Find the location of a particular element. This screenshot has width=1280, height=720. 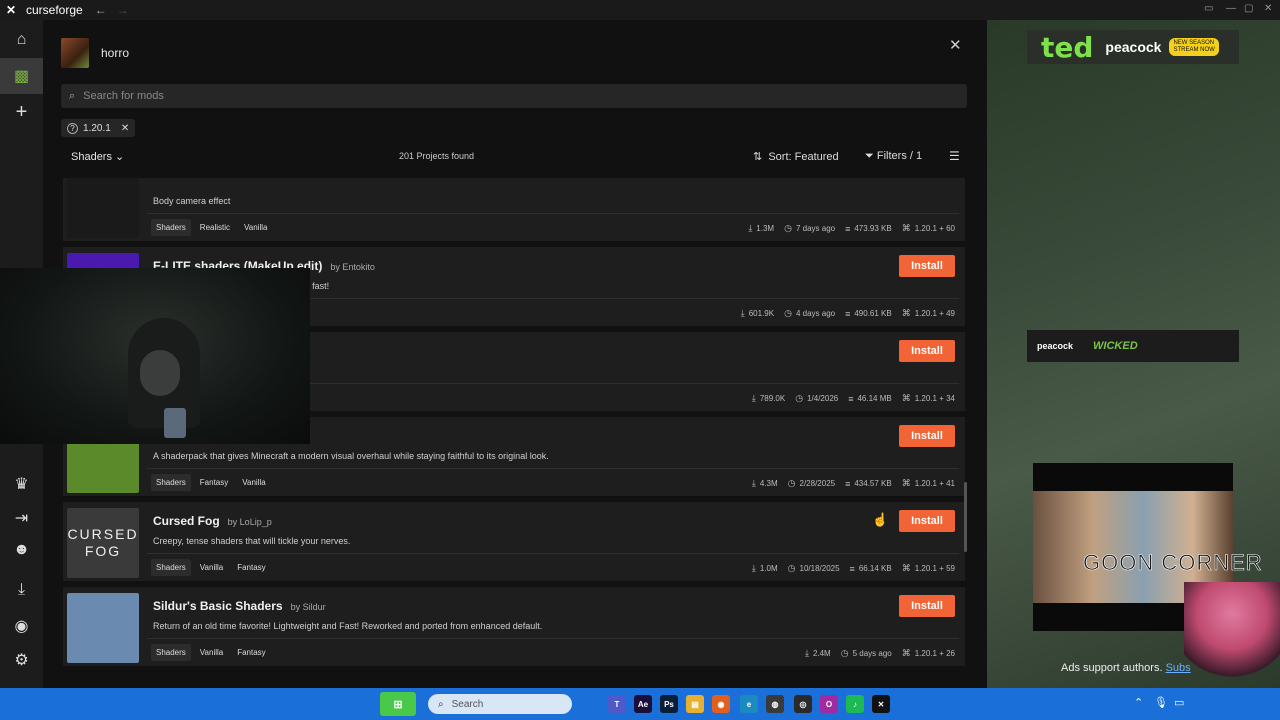

project-tags: Shaders Vanilla Fantasy is located at coordinates (213, 652).